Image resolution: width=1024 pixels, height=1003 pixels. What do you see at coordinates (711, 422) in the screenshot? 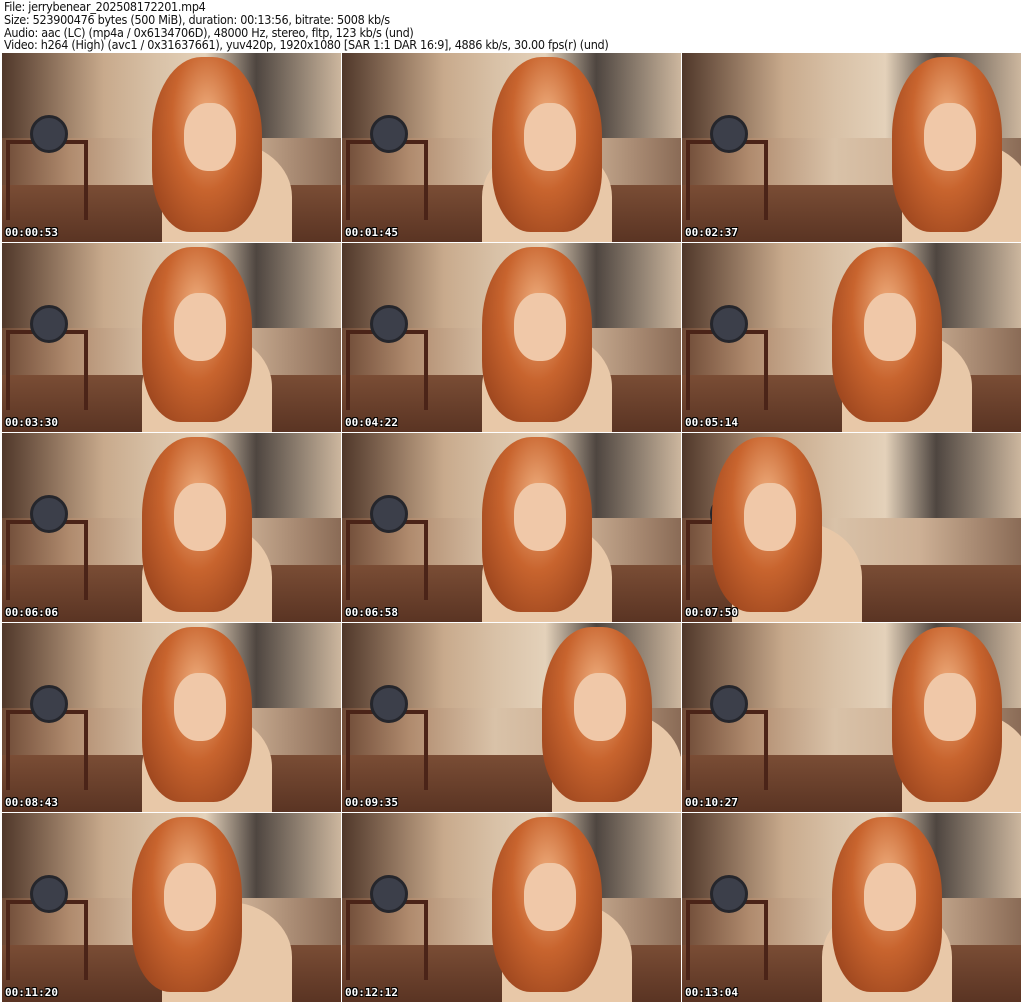
I see `thumbnail-timestamp: 00:05:14` at bounding box center [711, 422].